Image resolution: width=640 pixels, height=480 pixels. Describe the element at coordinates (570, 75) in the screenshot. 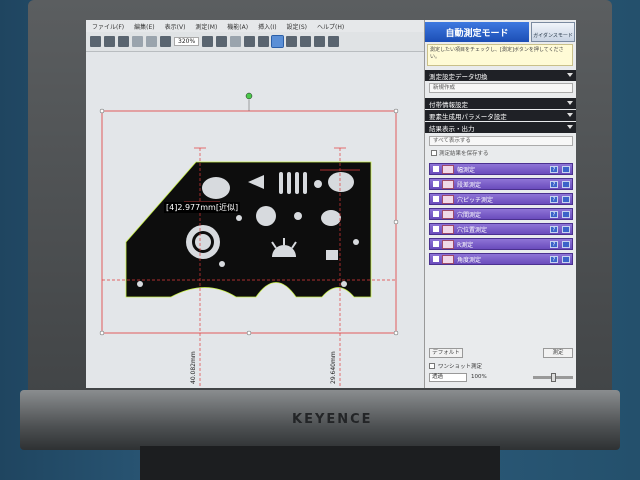

I see `chevron-down-icon` at that location.